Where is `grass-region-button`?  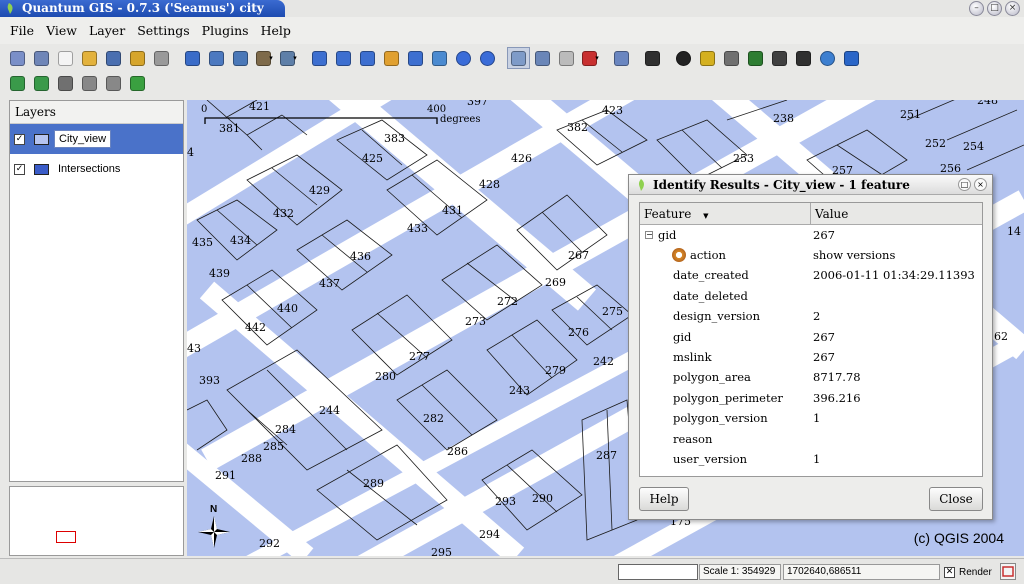
grass-region-button is located at coordinates (137, 83).